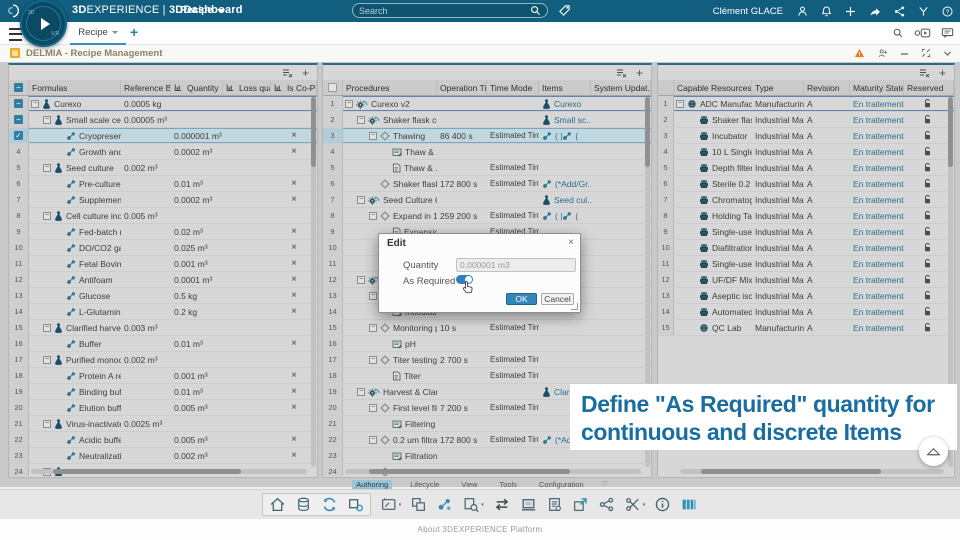  Describe the element at coordinates (18, 103) in the screenshot. I see `row-checkbox: −` at that location.